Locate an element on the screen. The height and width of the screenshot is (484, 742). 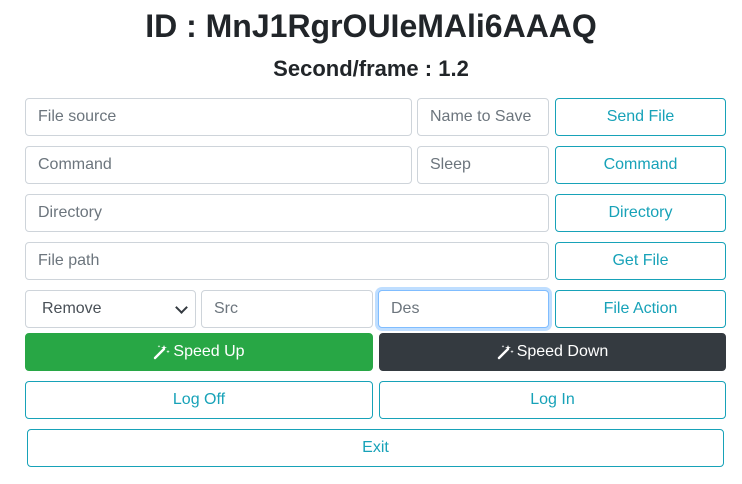
sleep-input is located at coordinates (483, 165).